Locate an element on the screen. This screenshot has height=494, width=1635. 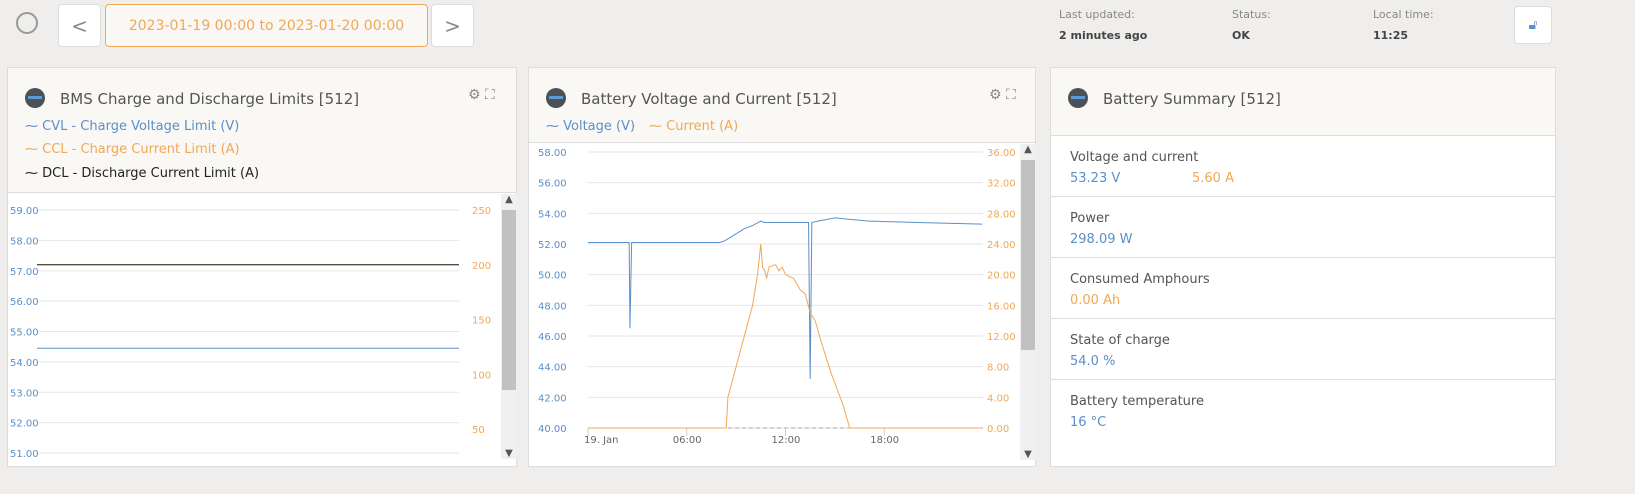
clock-icon is located at coordinates (27, 23).